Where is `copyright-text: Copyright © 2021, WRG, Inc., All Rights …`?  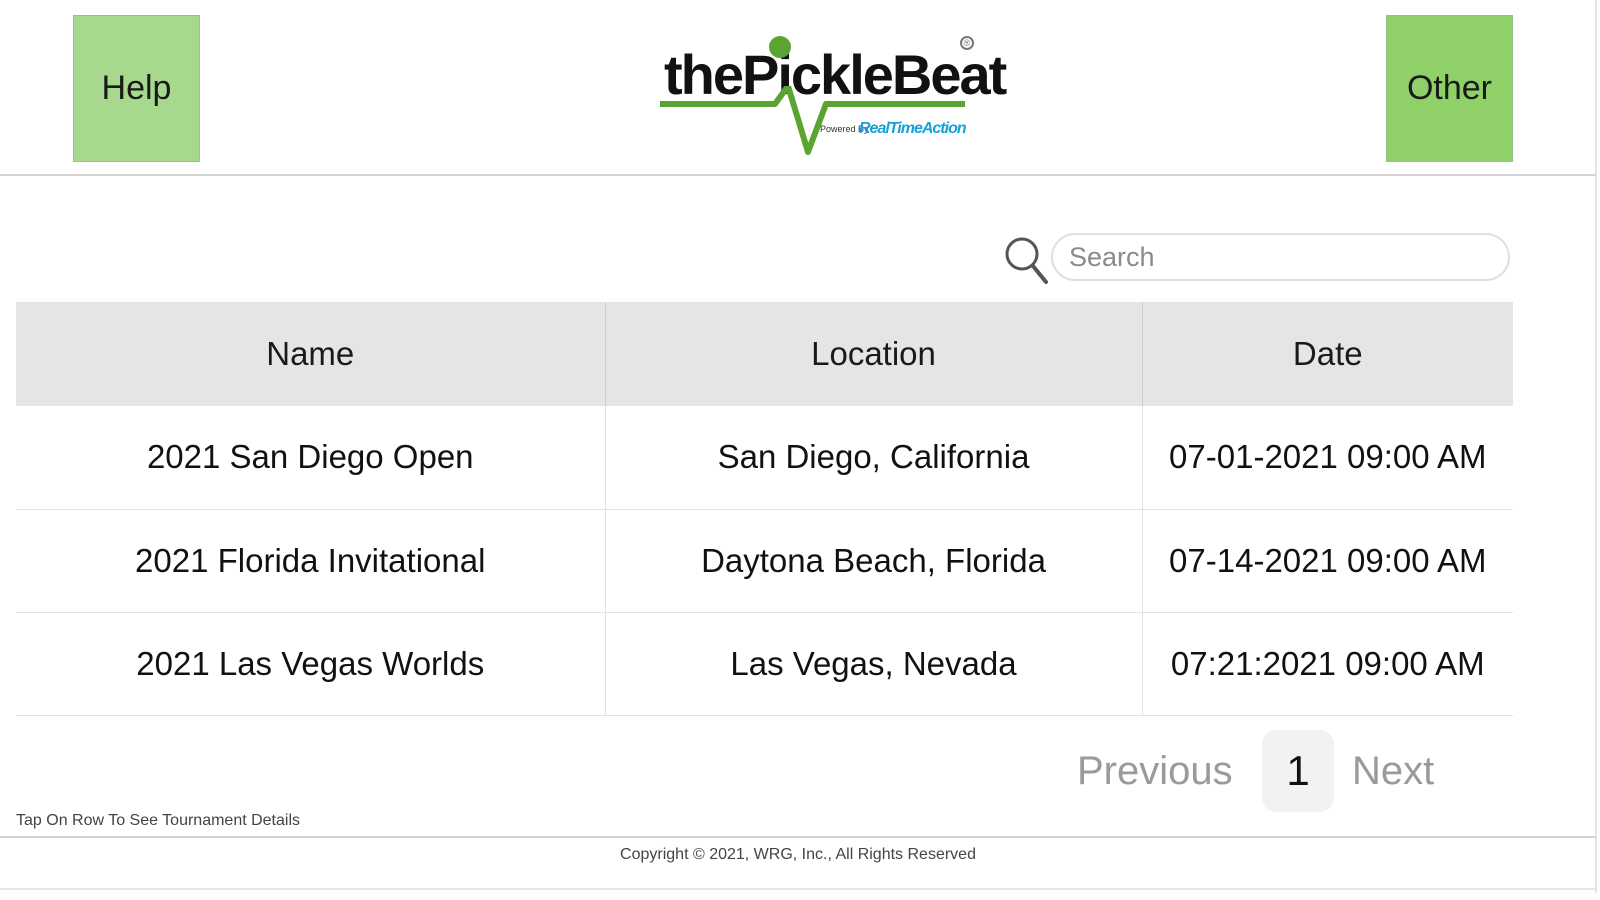 copyright-text: Copyright © 2021, WRG, Inc., All Rights … is located at coordinates (798, 854).